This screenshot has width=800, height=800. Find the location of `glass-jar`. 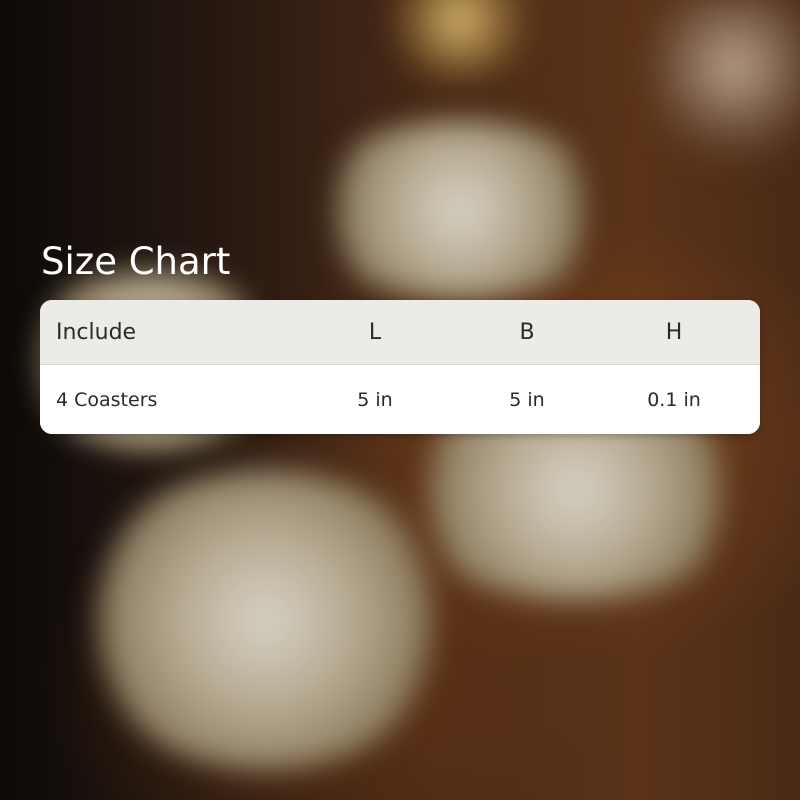

glass-jar is located at coordinates (725, 90).